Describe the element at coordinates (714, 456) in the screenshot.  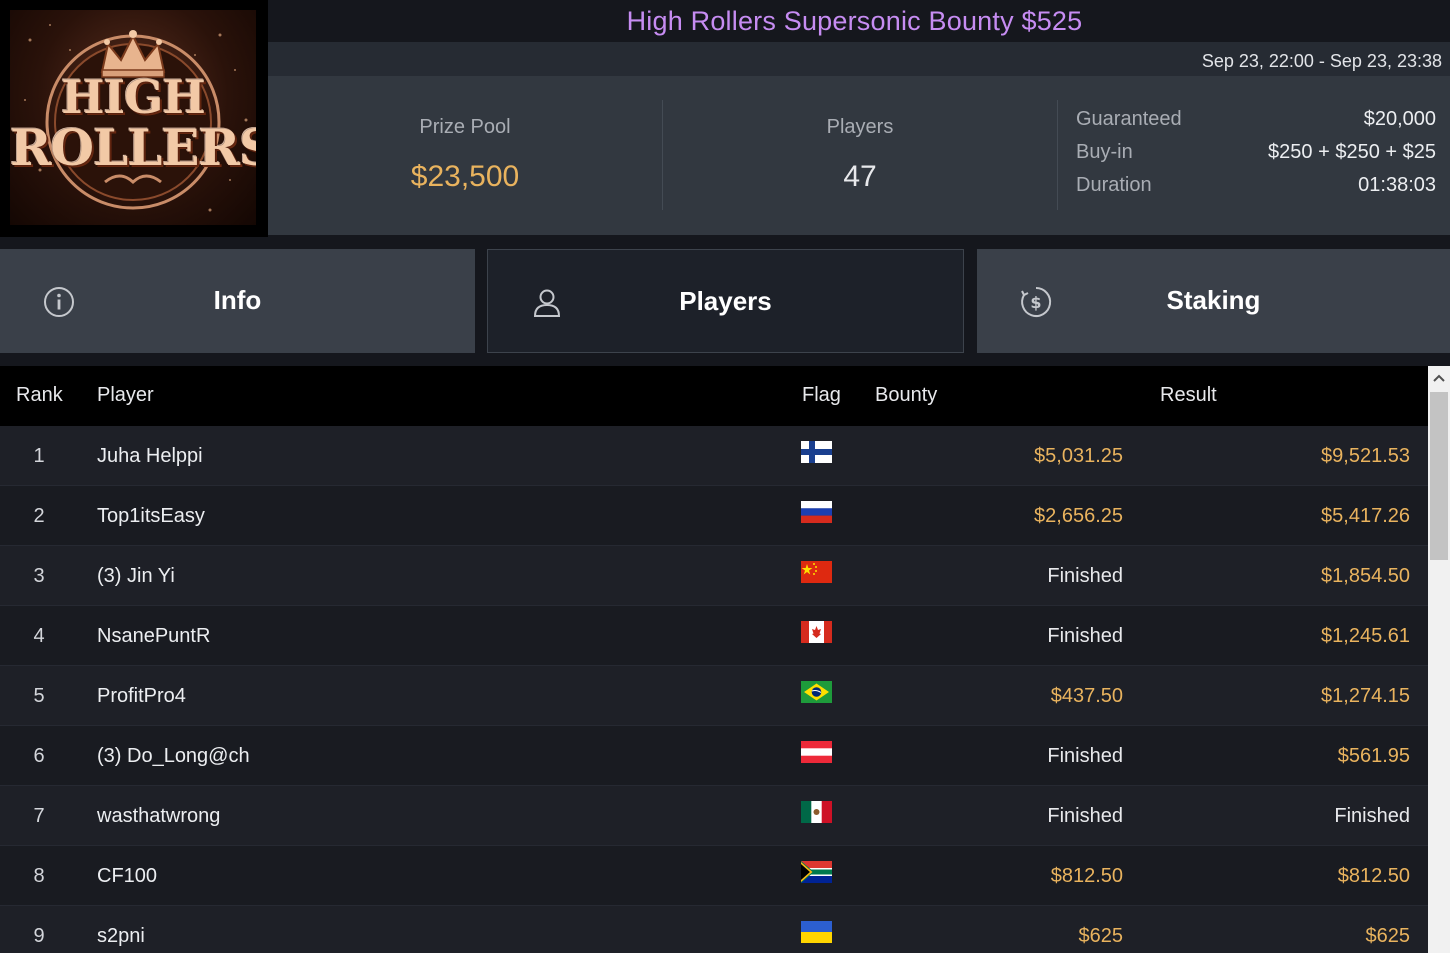
I see `table-row: 1 Juha Helppi $5,031.25 $9,521.53` at that location.